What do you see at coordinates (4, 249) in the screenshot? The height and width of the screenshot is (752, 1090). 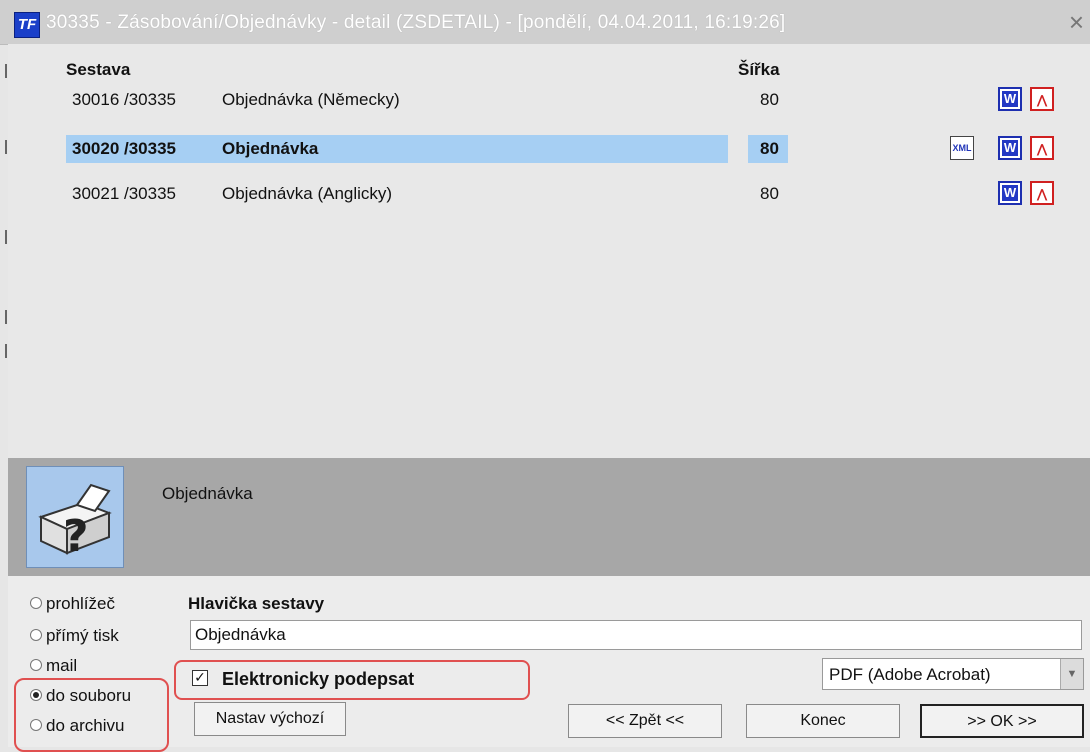 I see `left-border-marks` at bounding box center [4, 249].